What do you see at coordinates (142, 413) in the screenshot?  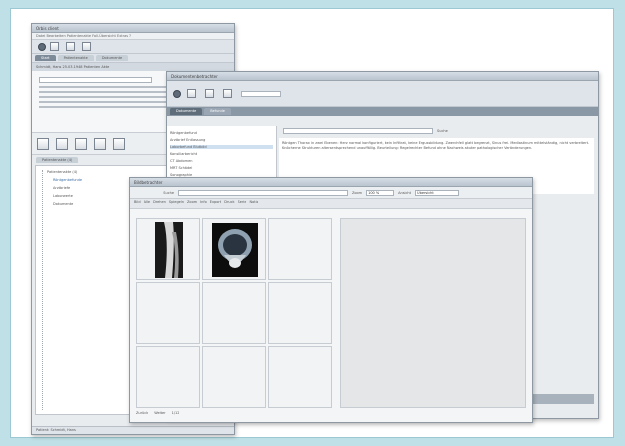 I see `back-button: Zurück` at bounding box center [142, 413].